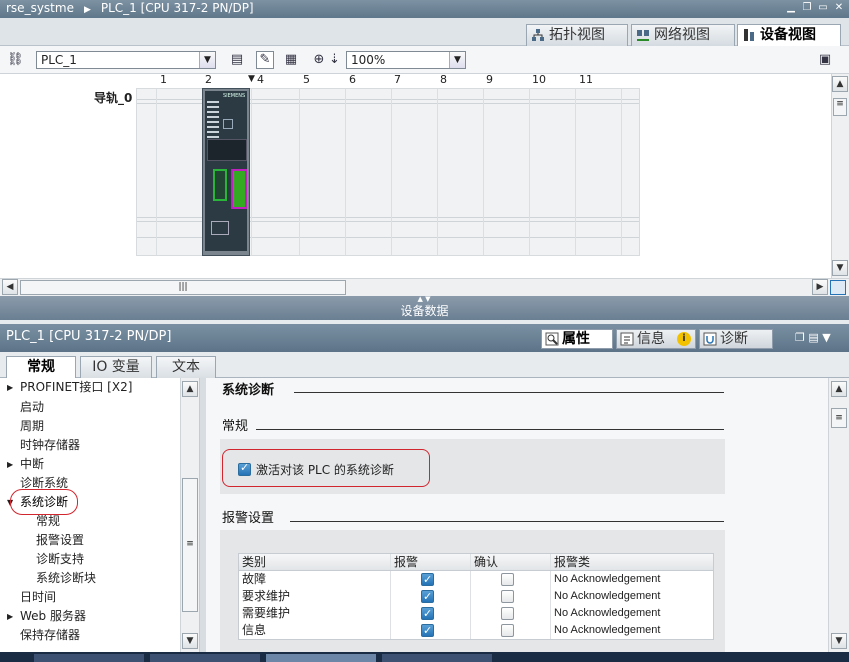  Describe the element at coordinates (656, 339) in the screenshot. I see `tab-info: 信息 i` at that location.